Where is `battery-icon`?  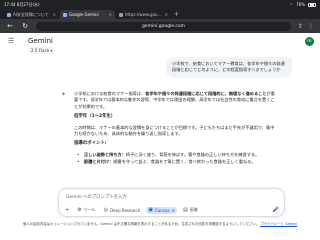 battery-icon is located at coordinates (312, 4).